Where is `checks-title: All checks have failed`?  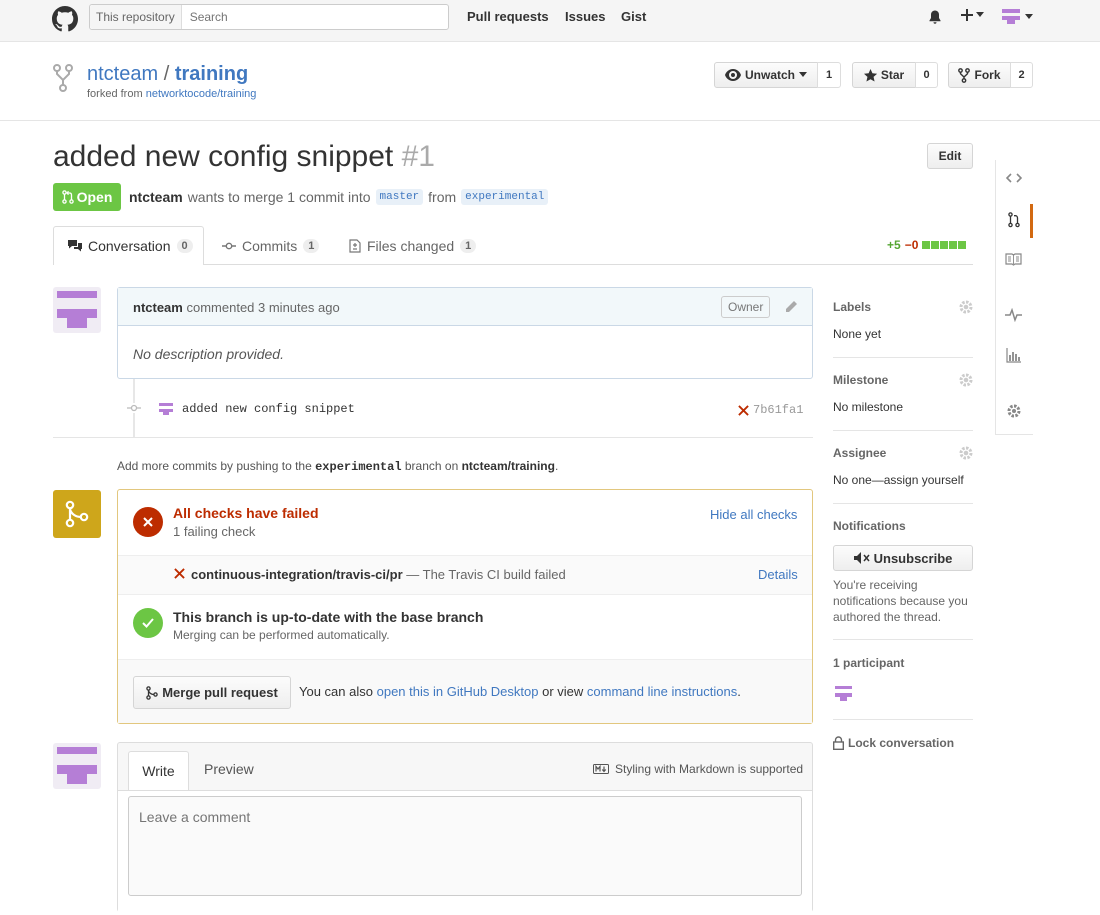 checks-title: All checks have failed is located at coordinates (246, 513).